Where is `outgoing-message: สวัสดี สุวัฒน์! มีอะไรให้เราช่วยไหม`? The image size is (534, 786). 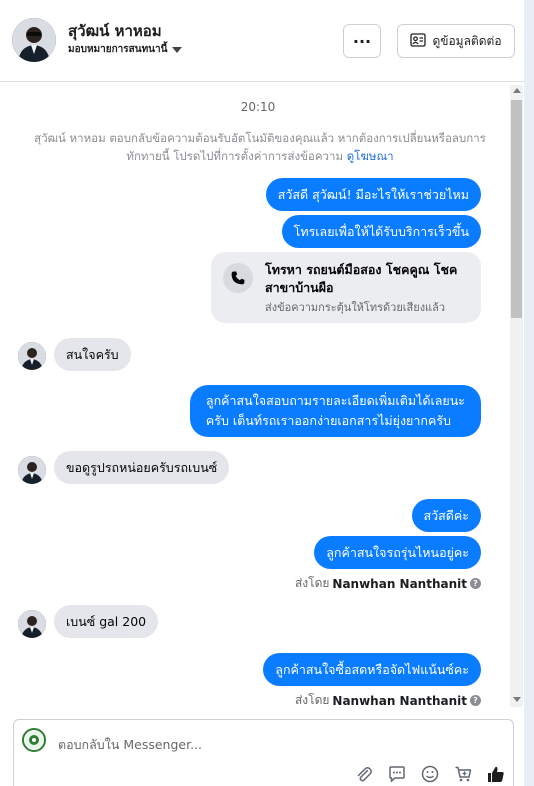 outgoing-message: สวัสดี สุวัฒน์! มีอะไรให้เราช่วยไหม is located at coordinates (373, 194).